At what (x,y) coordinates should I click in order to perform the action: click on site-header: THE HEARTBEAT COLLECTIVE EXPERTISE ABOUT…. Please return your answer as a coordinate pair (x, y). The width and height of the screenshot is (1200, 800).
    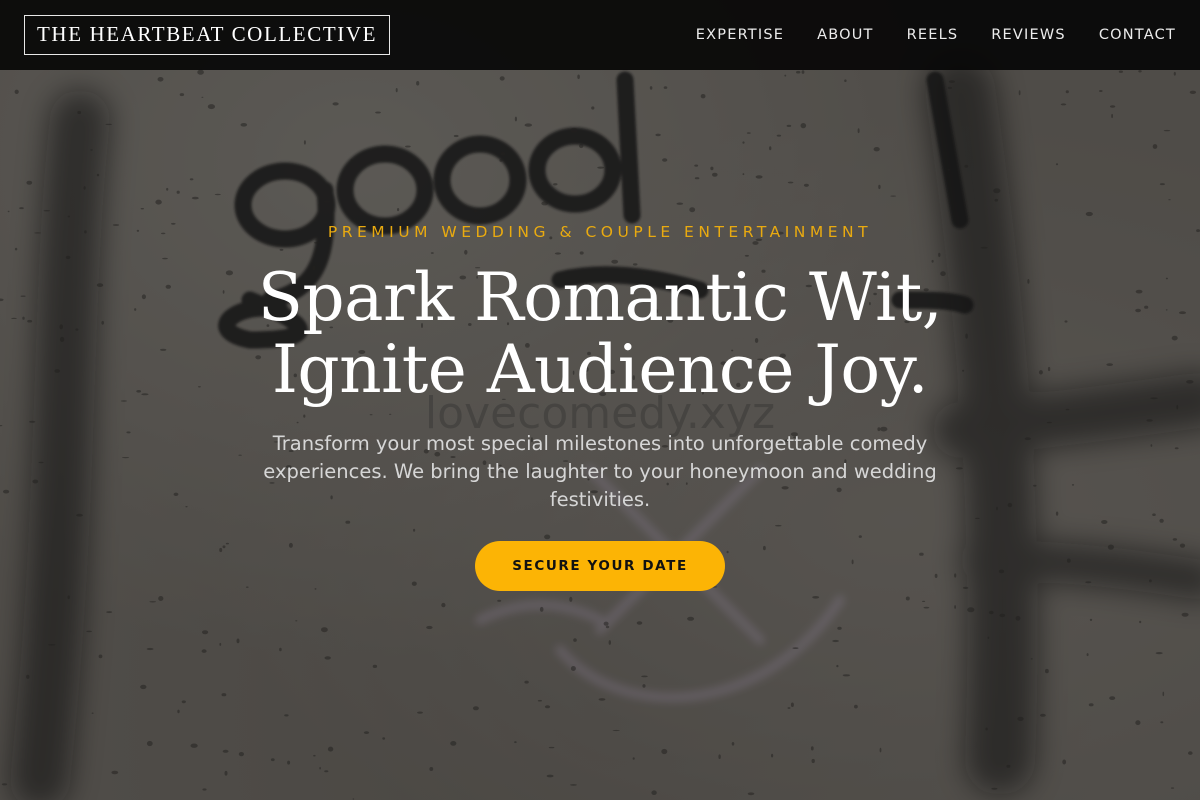
    Looking at the image, I should click on (600, 35).